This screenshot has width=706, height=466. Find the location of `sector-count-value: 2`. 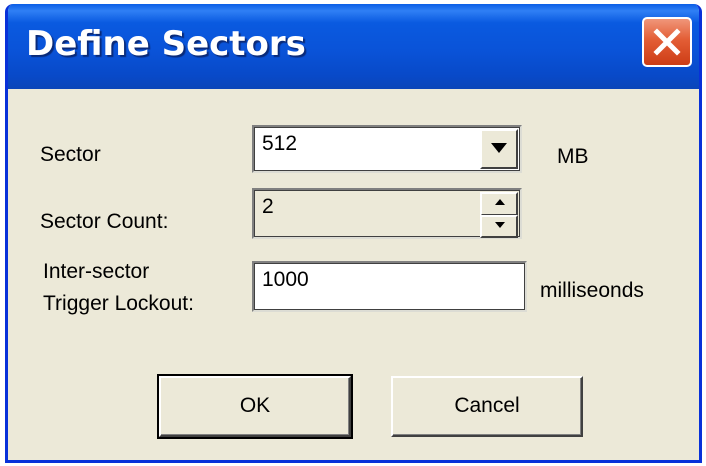

sector-count-value: 2 is located at coordinates (268, 206).